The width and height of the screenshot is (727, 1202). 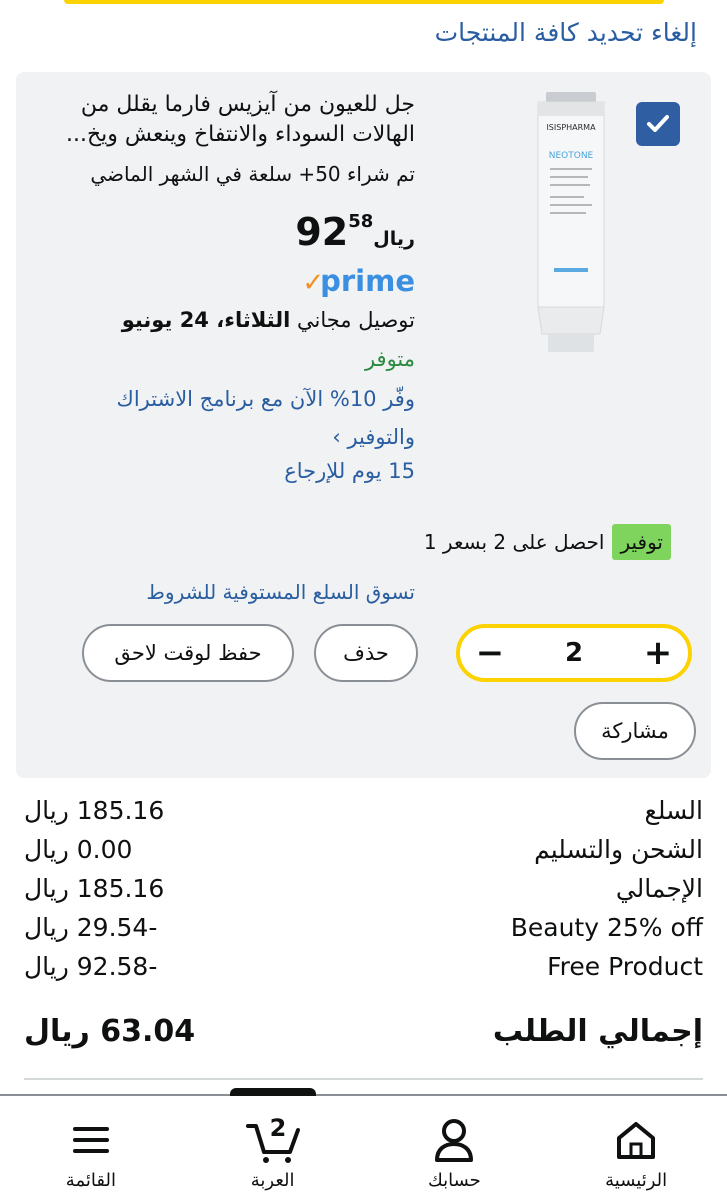 I want to click on delivery-info: توصيل مجاني الثلاثاء، 24 يونيو, so click(x=235, y=320).